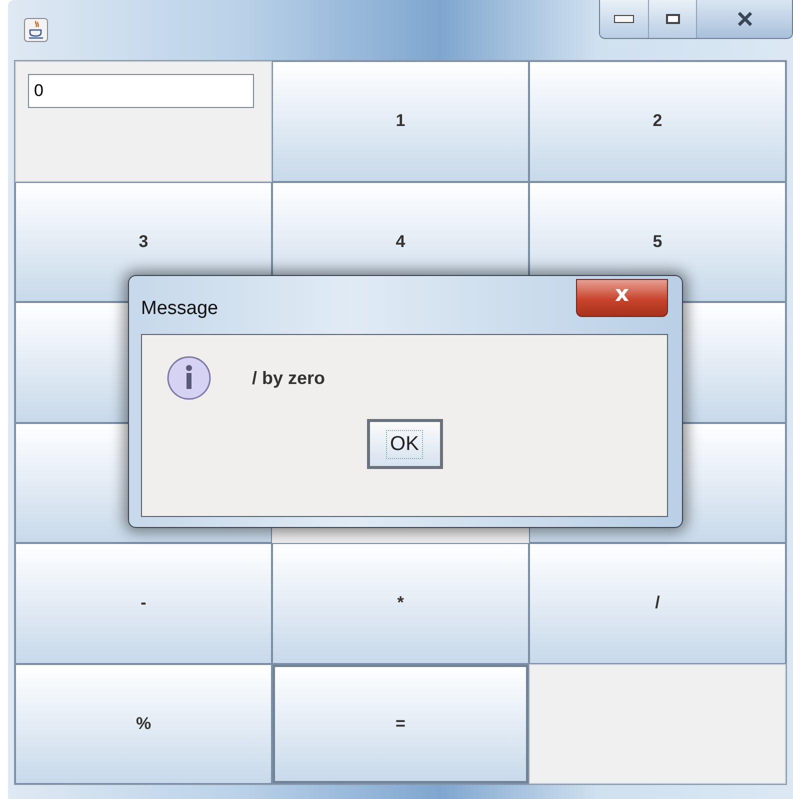 The image size is (793, 799). What do you see at coordinates (404, 444) in the screenshot?
I see `ok-button: OK` at bounding box center [404, 444].